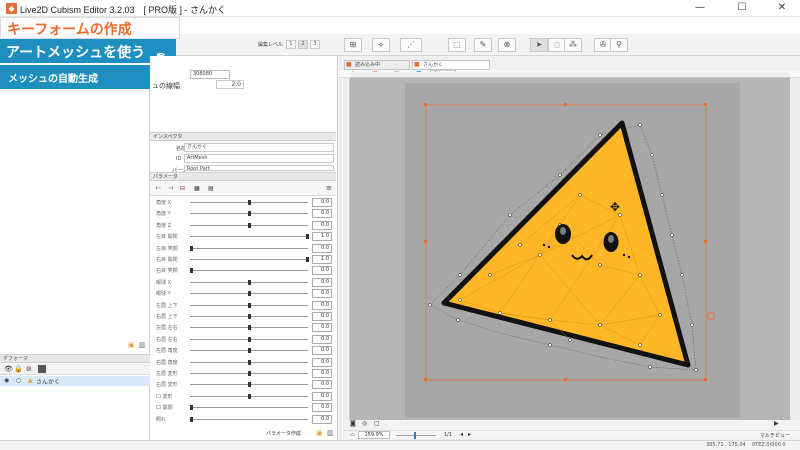 Image resolution: width=800 pixels, height=450 pixels. I want to click on camera-icon: ◙, so click(353, 423).